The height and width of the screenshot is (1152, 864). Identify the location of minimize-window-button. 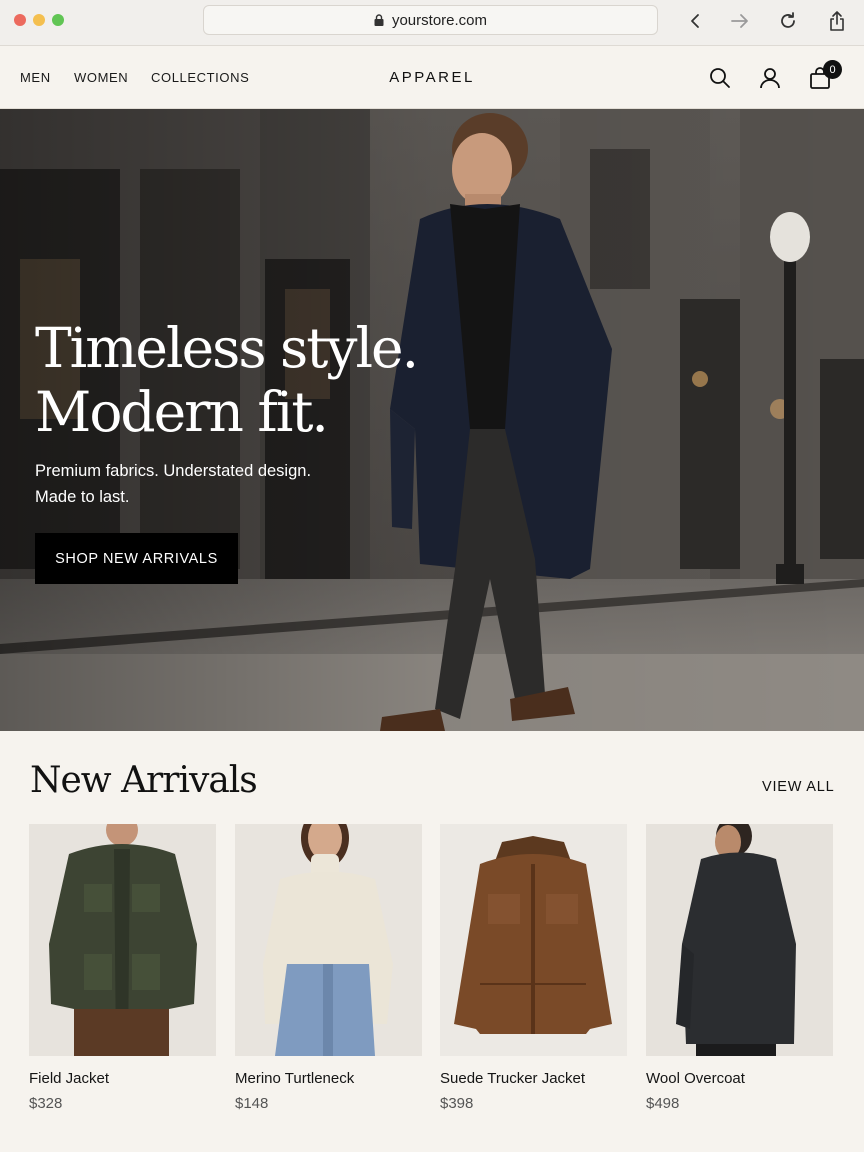
(39, 20).